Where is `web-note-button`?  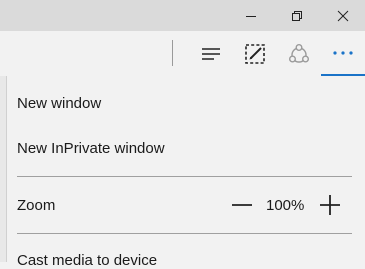 web-note-button is located at coordinates (255, 53).